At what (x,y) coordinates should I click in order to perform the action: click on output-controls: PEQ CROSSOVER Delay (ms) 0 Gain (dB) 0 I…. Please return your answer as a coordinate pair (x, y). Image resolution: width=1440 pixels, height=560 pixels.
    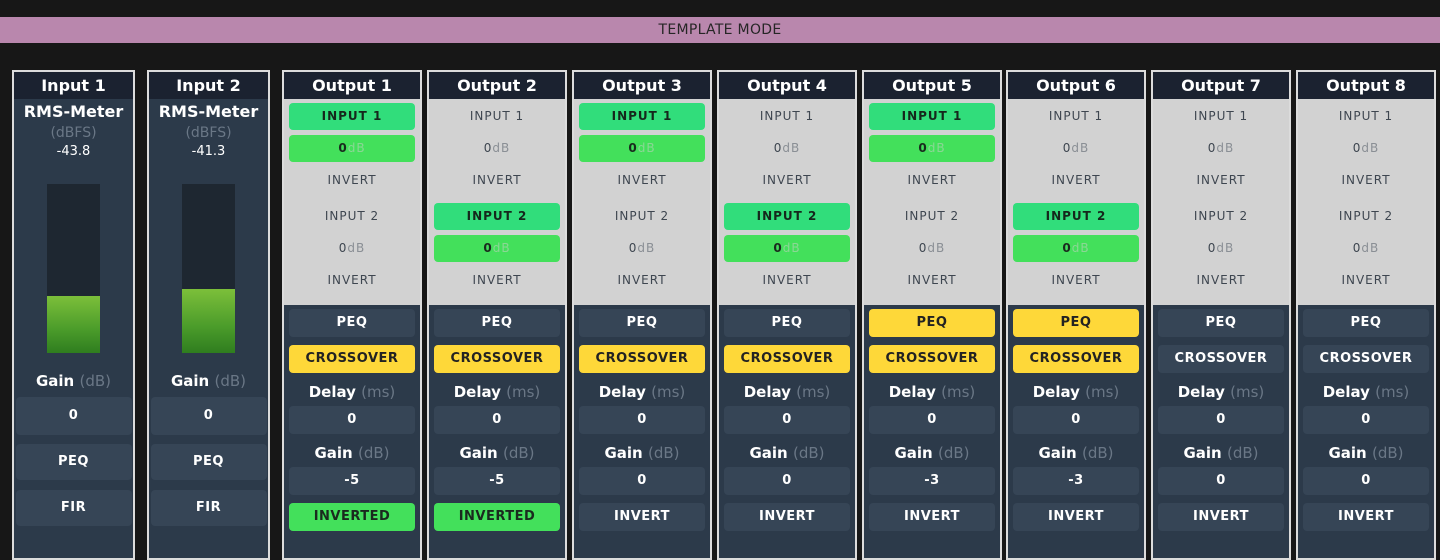
    Looking at the image, I should click on (1221, 418).